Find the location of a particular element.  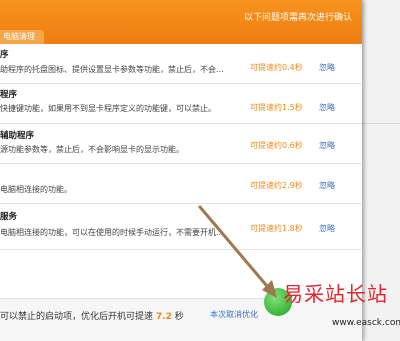

watermark-logo: 易采站长站 is located at coordinates (335, 294).